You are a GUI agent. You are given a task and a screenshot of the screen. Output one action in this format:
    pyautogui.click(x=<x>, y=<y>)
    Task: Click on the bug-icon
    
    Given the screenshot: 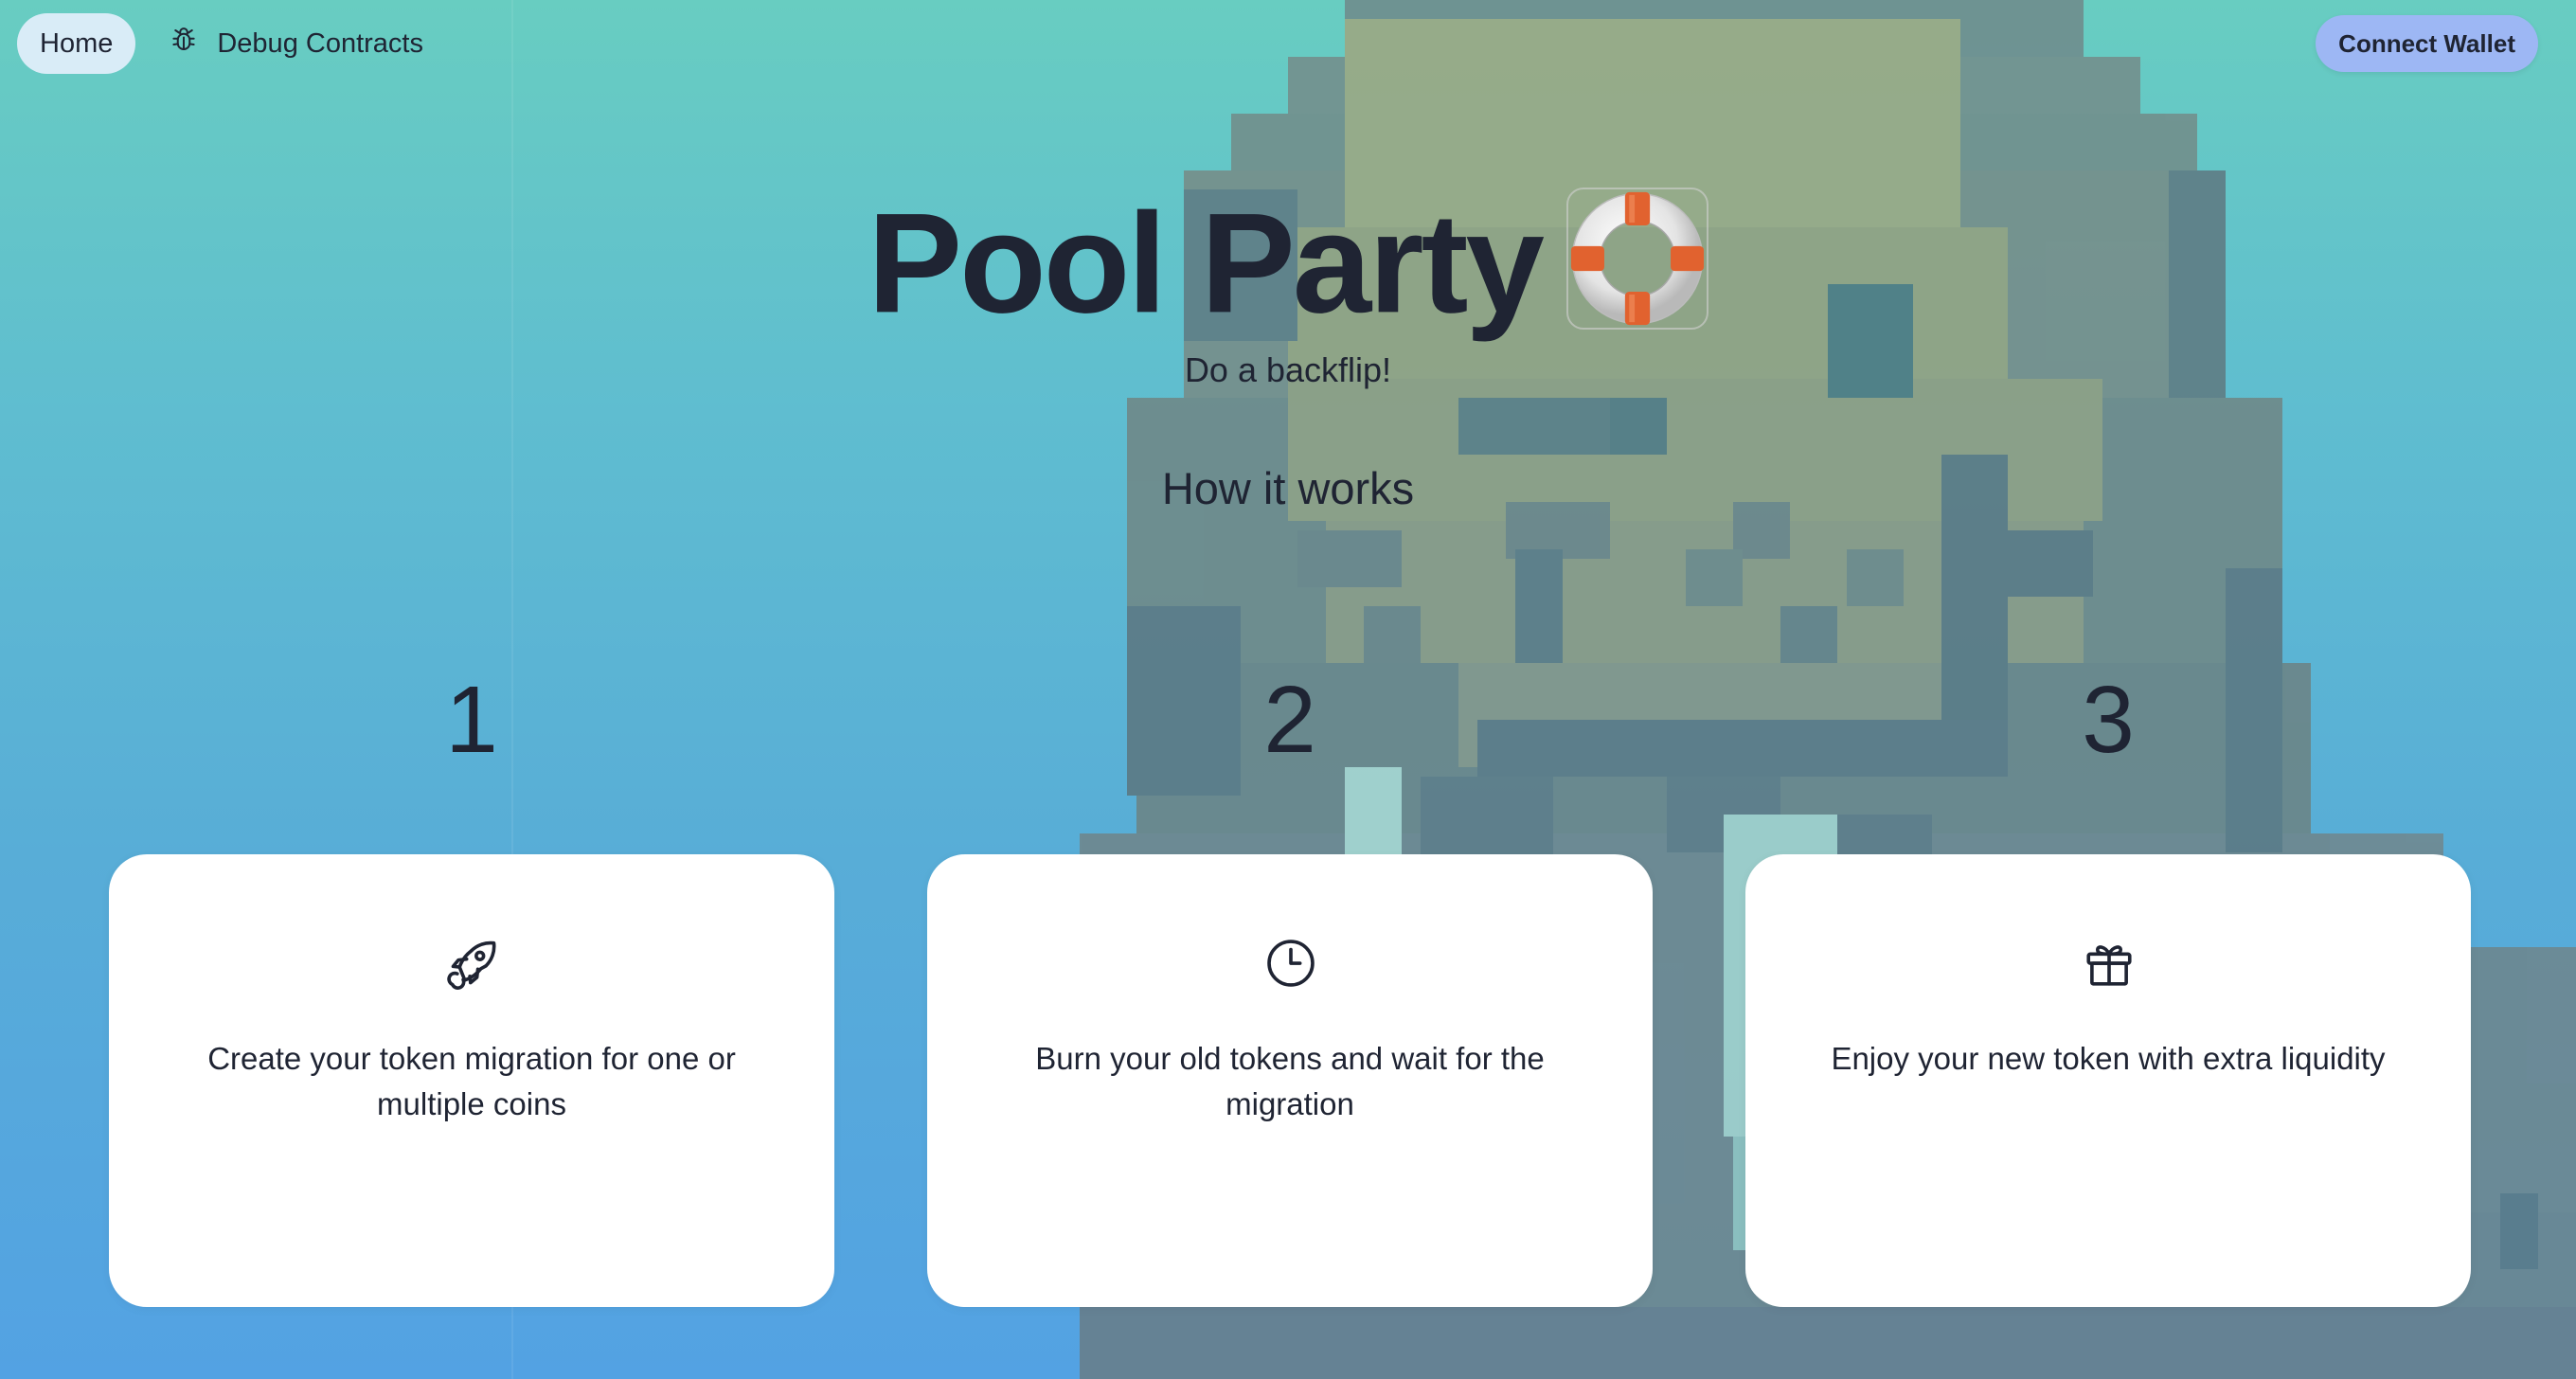 What is the action you would take?
    pyautogui.click(x=184, y=44)
    